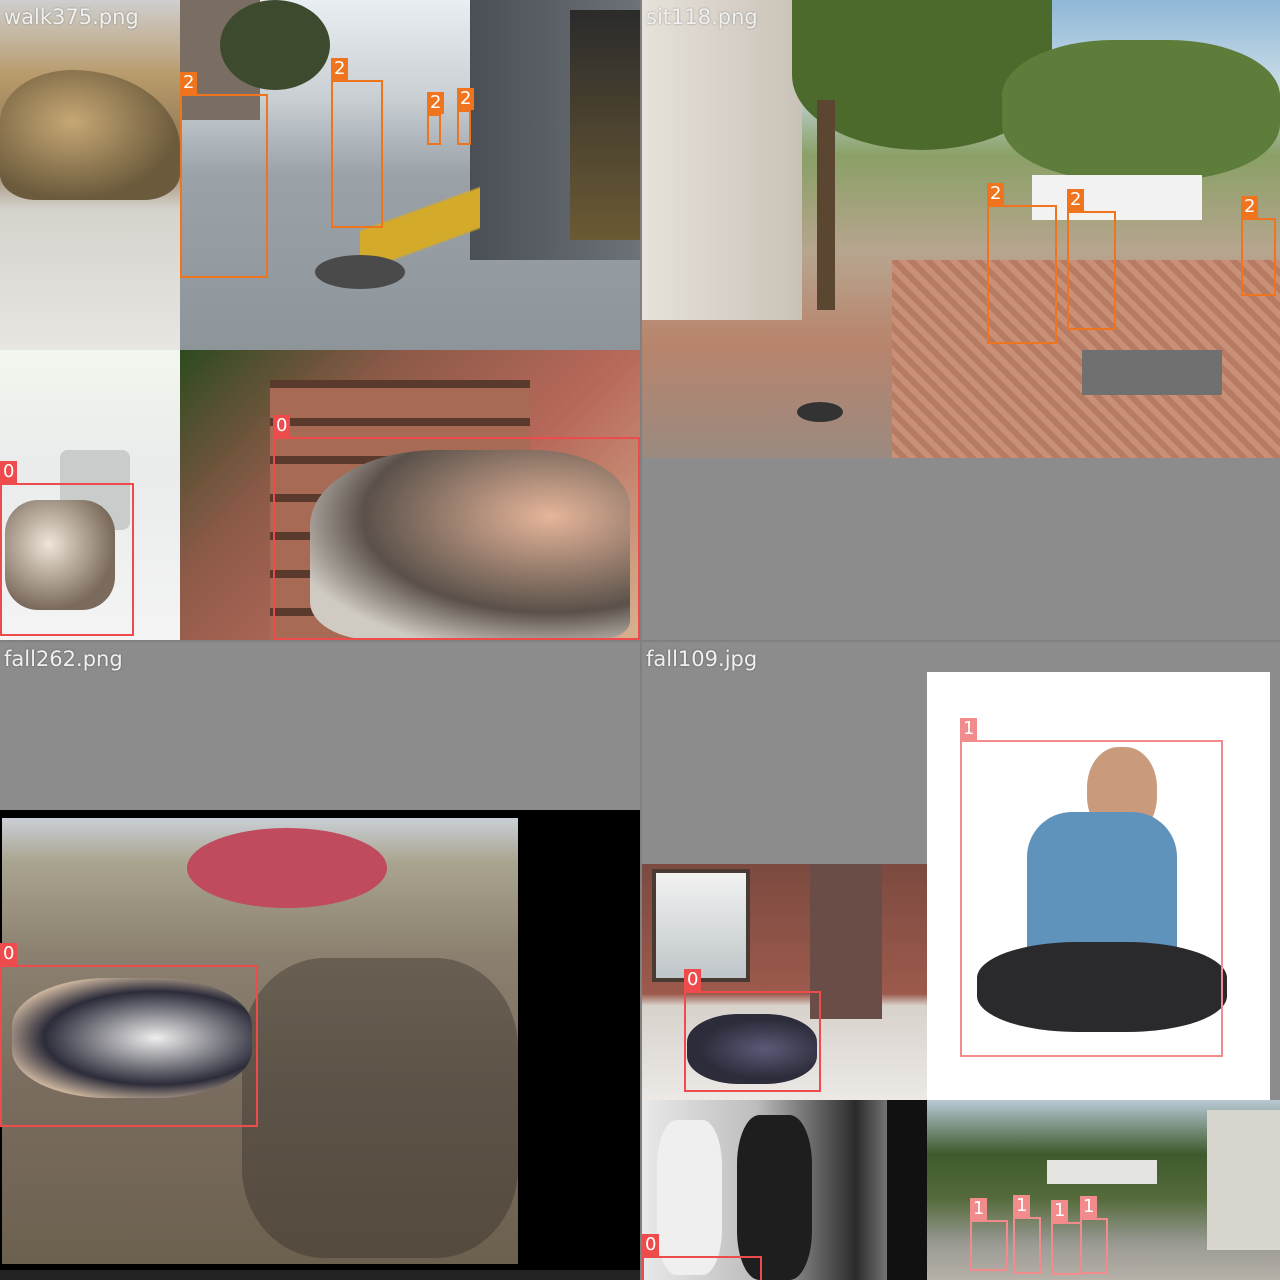 The width and height of the screenshot is (1280, 1280). Describe the element at coordinates (1117, 197) in the screenshot. I see `market-tents` at that location.